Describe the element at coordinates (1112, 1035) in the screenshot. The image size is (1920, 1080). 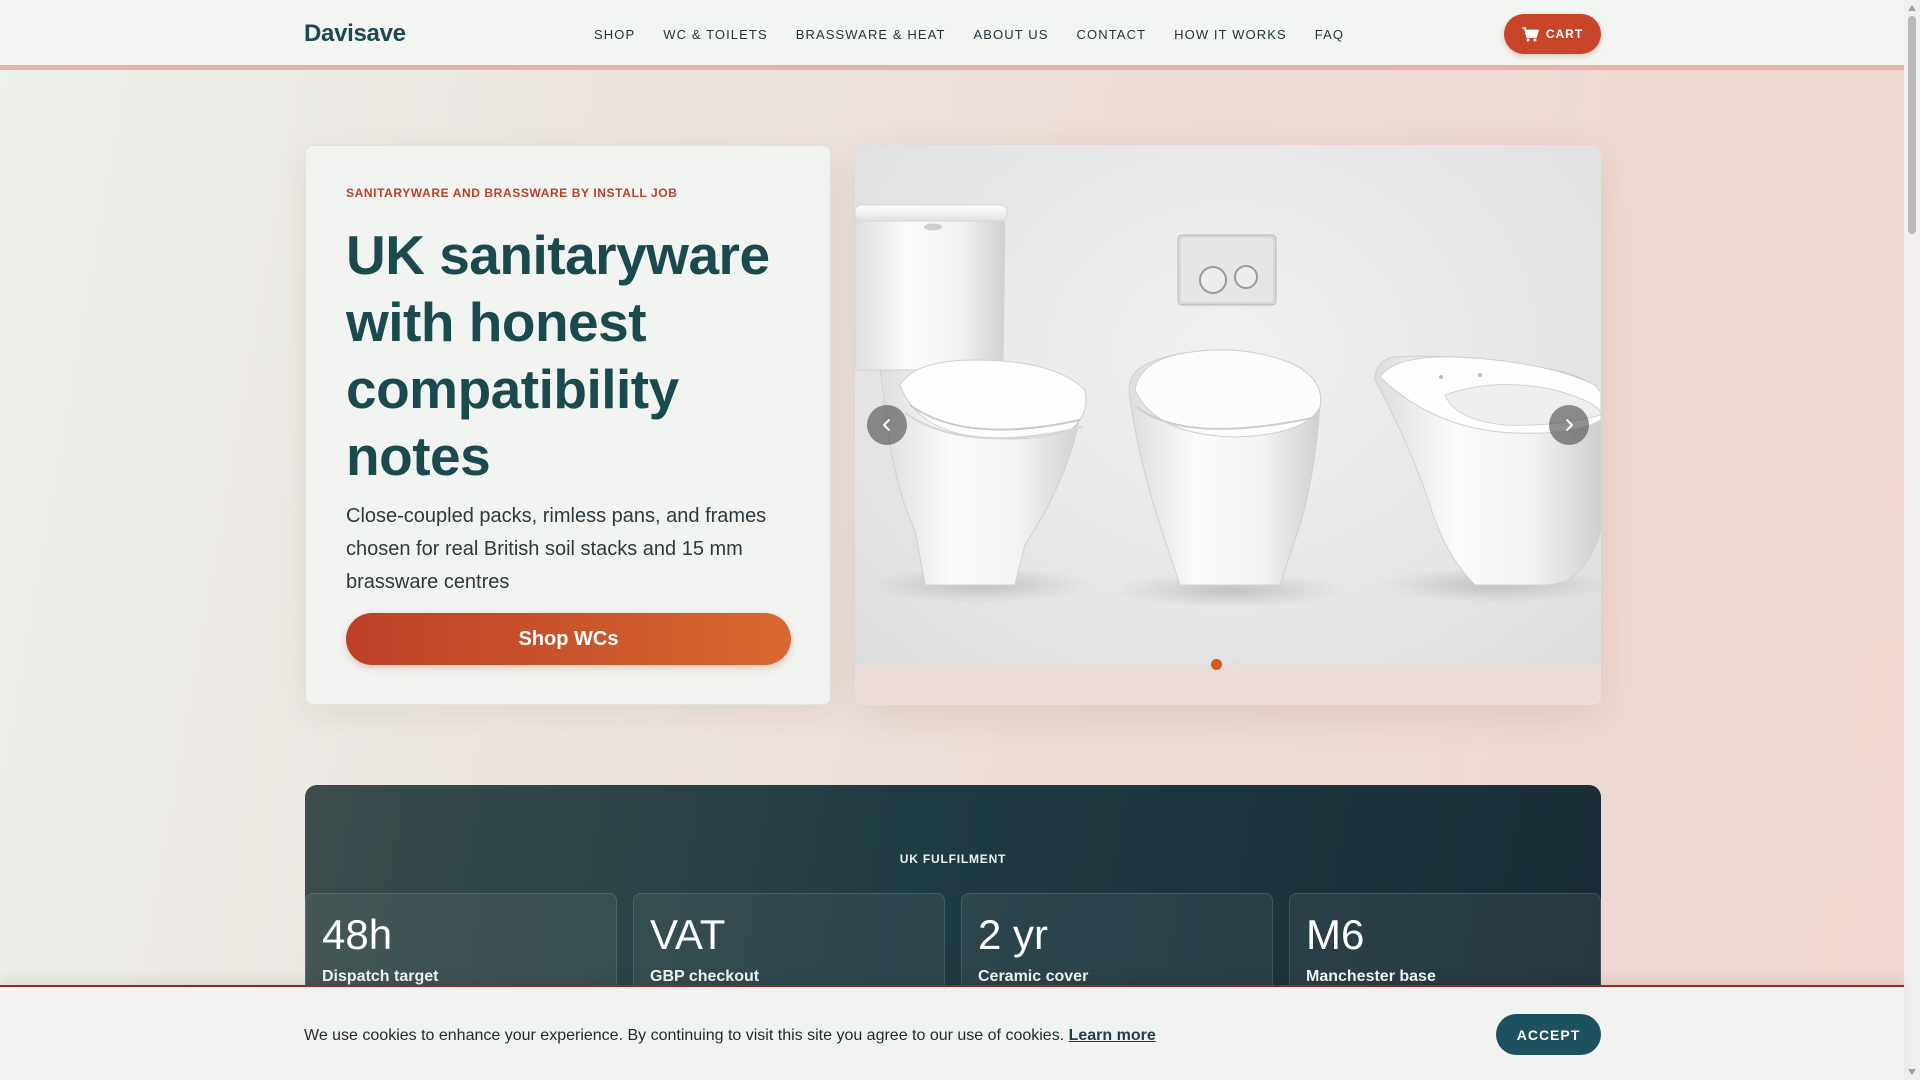
I see `cookie-learn-more-link: Learn more` at that location.